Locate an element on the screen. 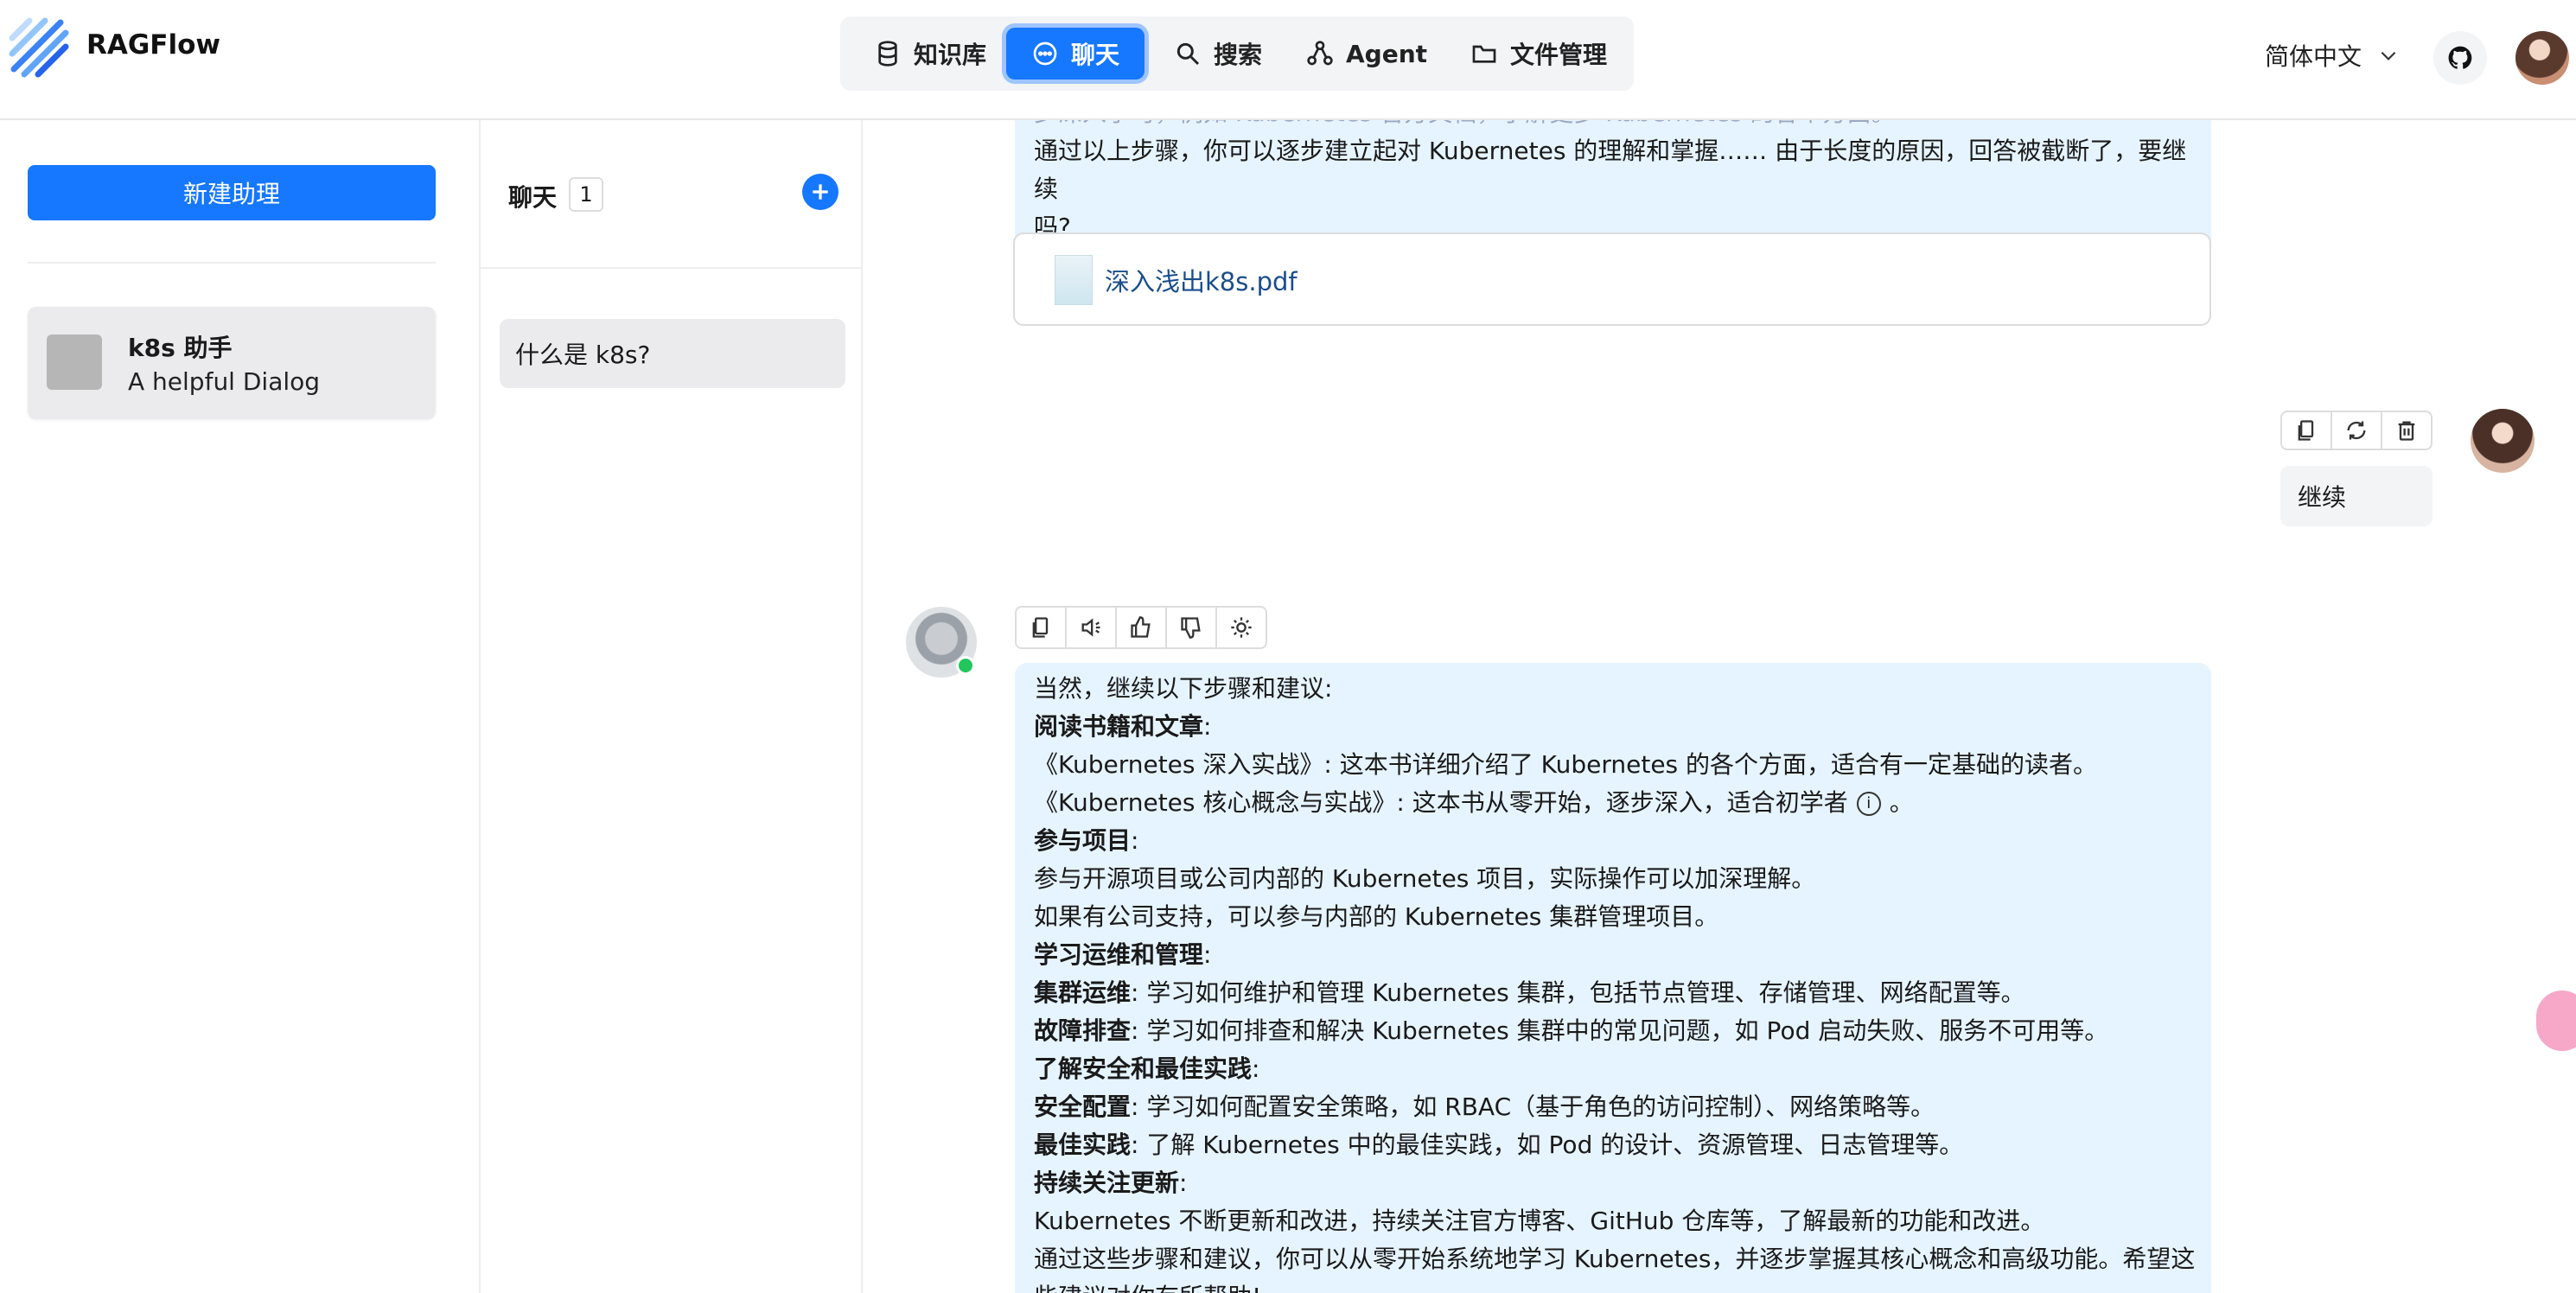  database-icon is located at coordinates (887, 54).